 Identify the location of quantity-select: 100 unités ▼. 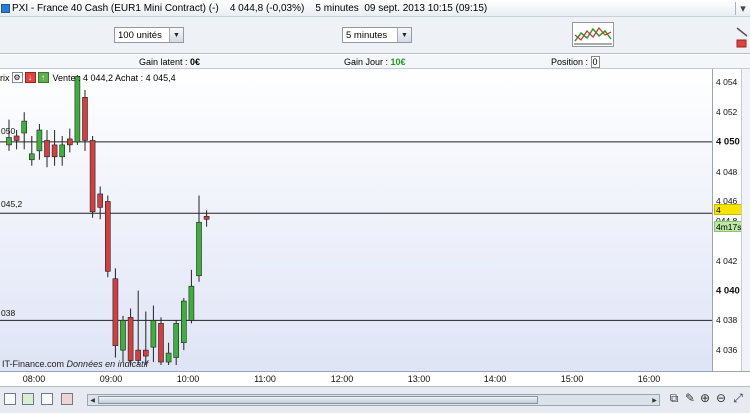
(149, 35).